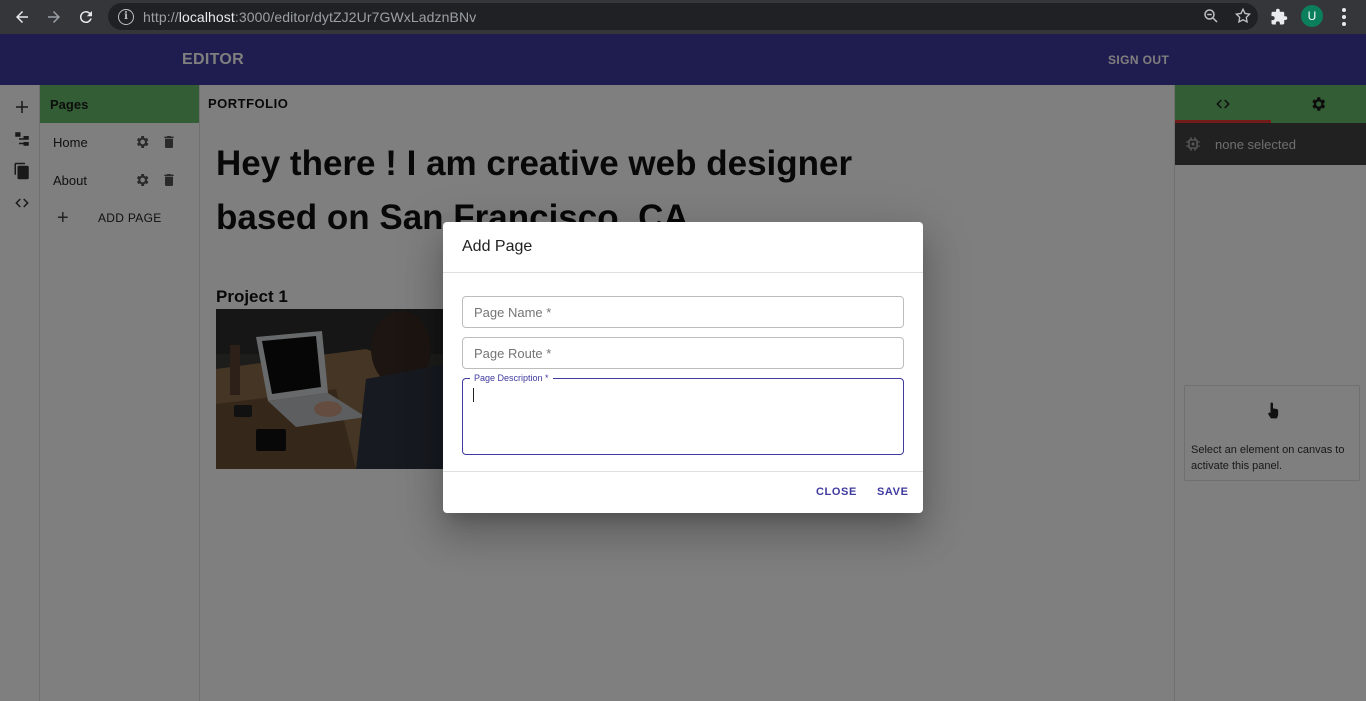 This screenshot has width=1366, height=701. Describe the element at coordinates (893, 492) in the screenshot. I see `save-button: SAVE` at that location.